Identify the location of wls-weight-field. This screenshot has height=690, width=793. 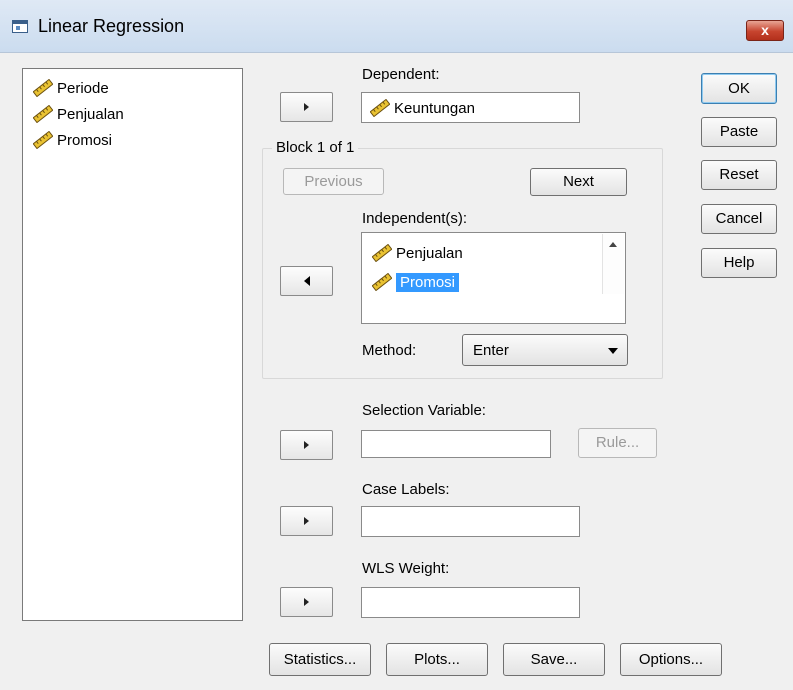
(470, 602).